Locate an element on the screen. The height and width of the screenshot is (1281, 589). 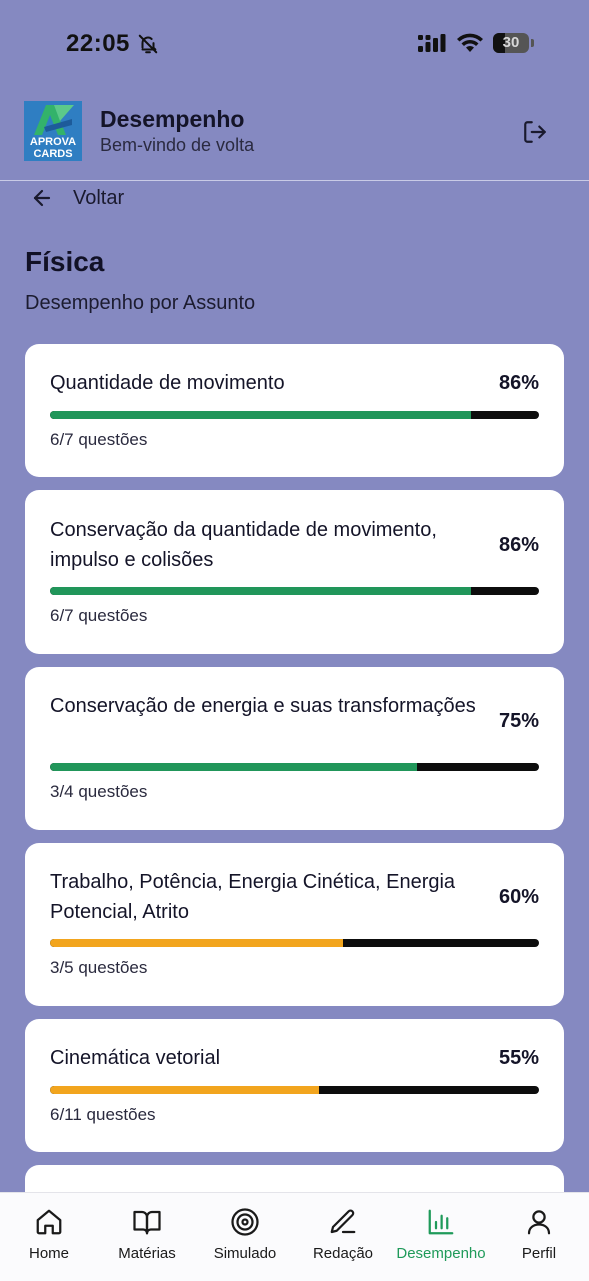
nav-redacao: Redação is located at coordinates (343, 1234).